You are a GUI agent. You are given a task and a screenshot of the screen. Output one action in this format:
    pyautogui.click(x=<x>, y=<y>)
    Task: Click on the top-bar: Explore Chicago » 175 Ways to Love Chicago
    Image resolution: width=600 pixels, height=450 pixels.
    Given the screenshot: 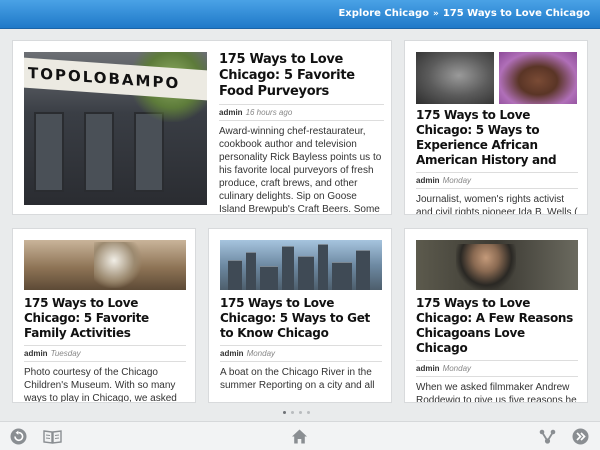 What is the action you would take?
    pyautogui.click(x=300, y=14)
    